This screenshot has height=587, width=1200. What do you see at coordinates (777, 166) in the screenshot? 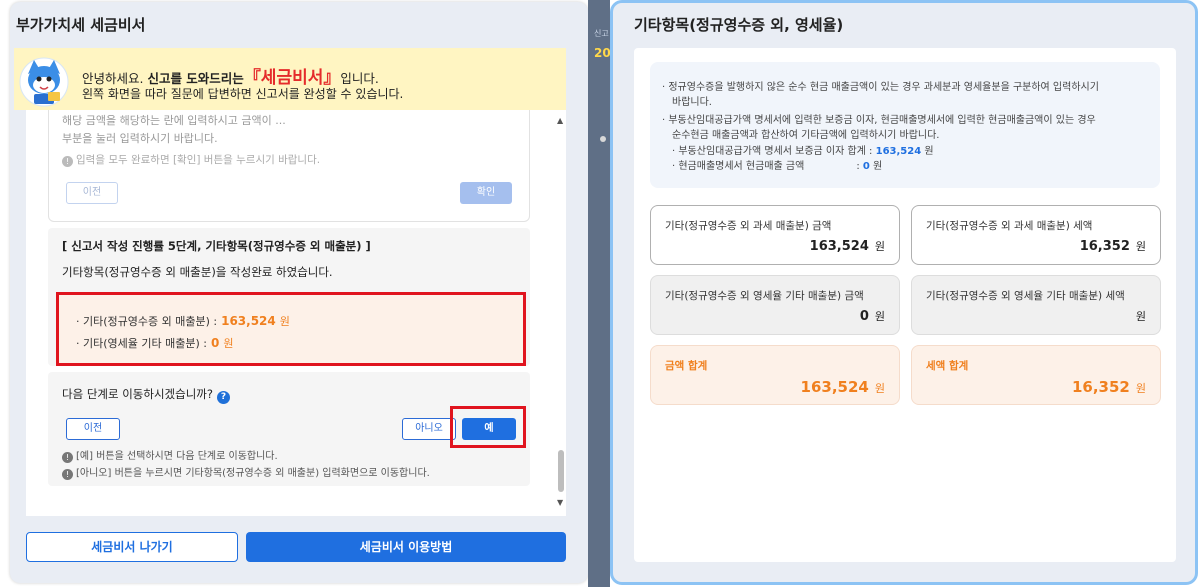
I see `info-line-6: · 현금매출명세서 현금매출 금액: 0 원` at bounding box center [777, 166].